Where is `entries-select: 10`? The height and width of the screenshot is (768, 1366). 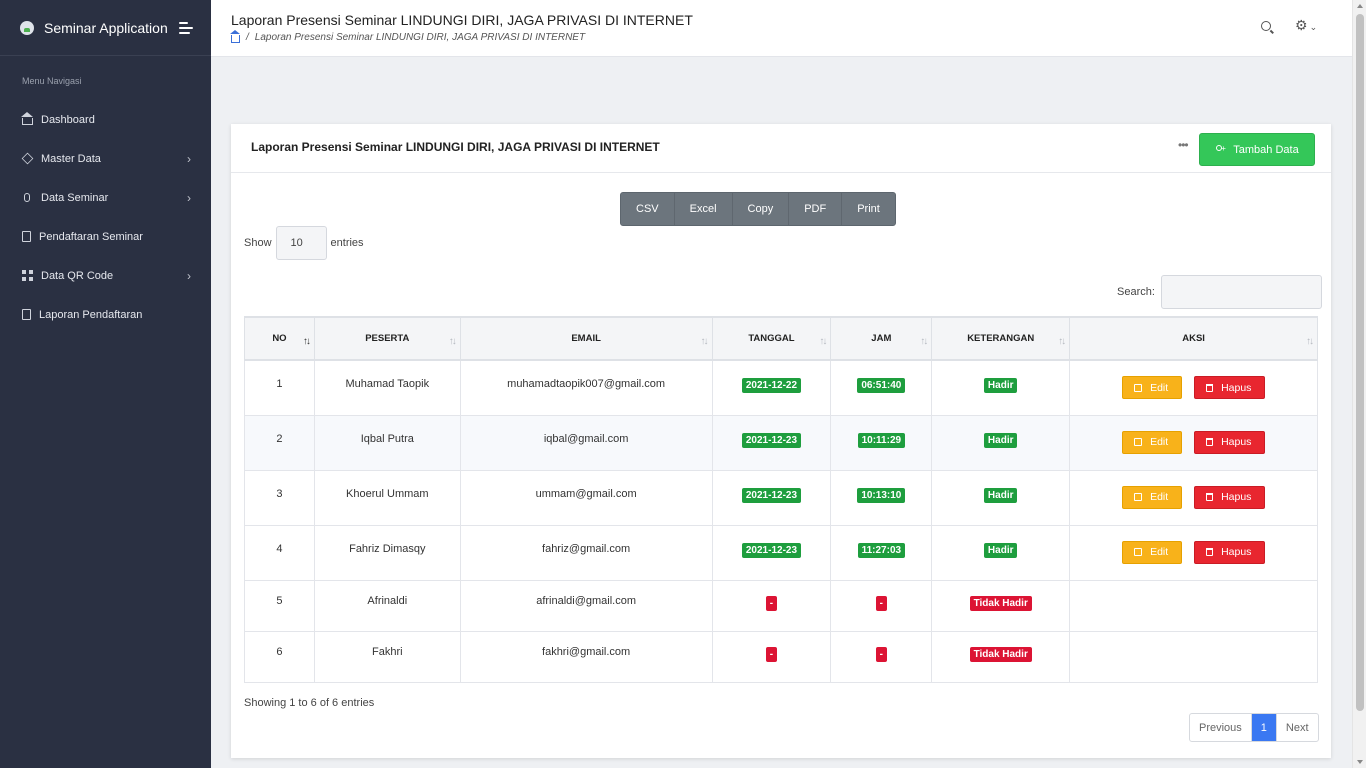 entries-select: 10 is located at coordinates (301, 243).